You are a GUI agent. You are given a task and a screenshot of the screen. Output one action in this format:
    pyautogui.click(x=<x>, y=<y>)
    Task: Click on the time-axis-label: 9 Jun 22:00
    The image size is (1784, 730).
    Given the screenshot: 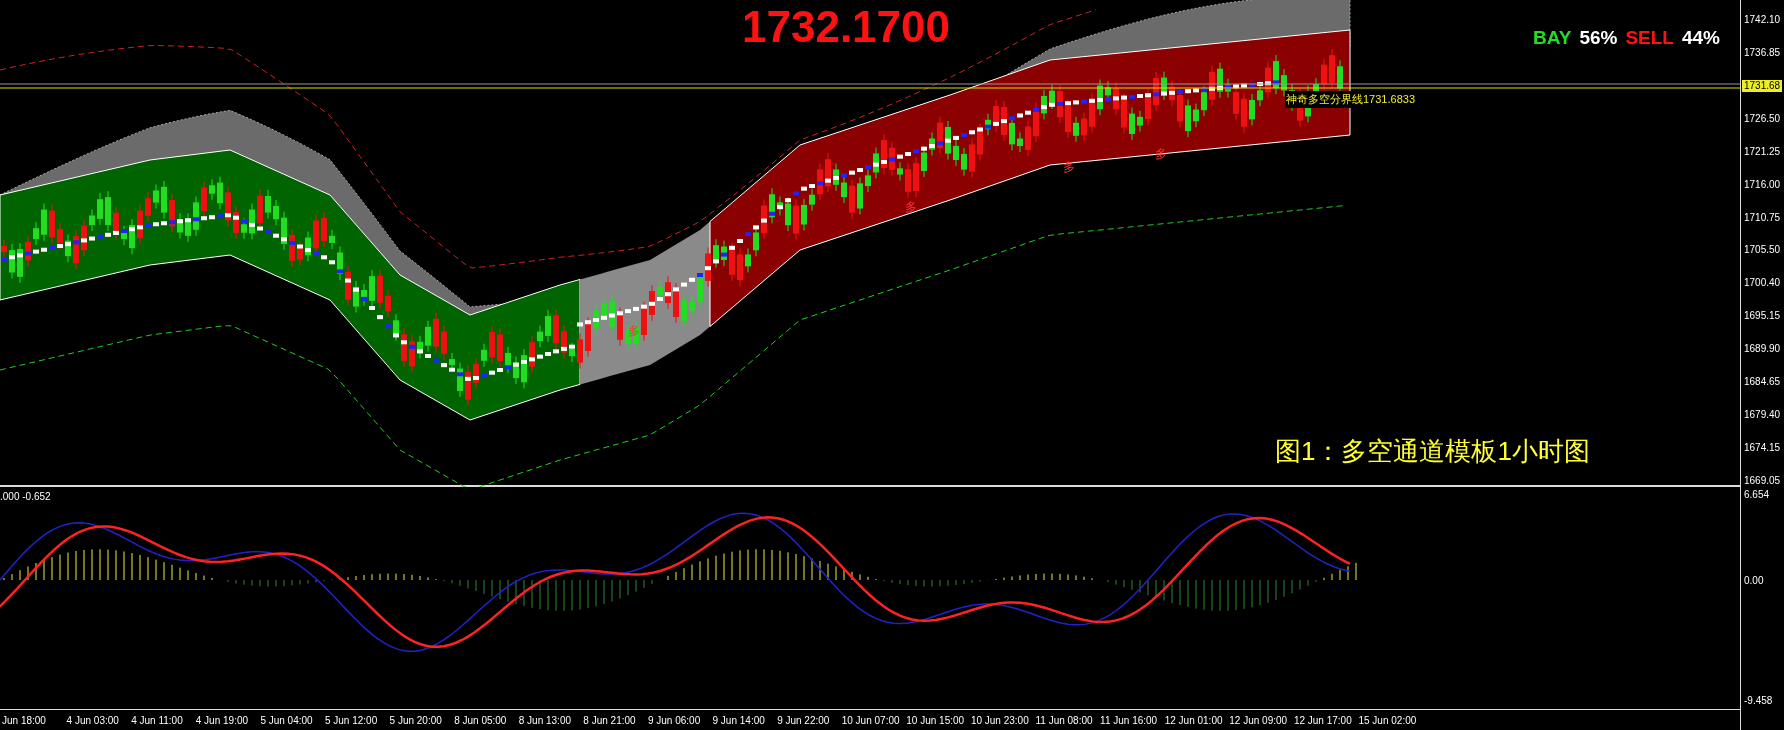 What is the action you would take?
    pyautogui.click(x=804, y=720)
    